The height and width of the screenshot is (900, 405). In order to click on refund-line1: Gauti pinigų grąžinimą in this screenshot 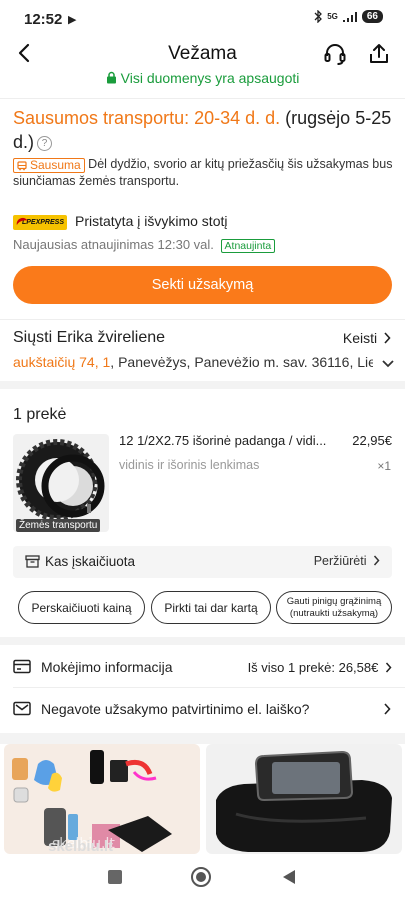, I will do `click(334, 601)`.